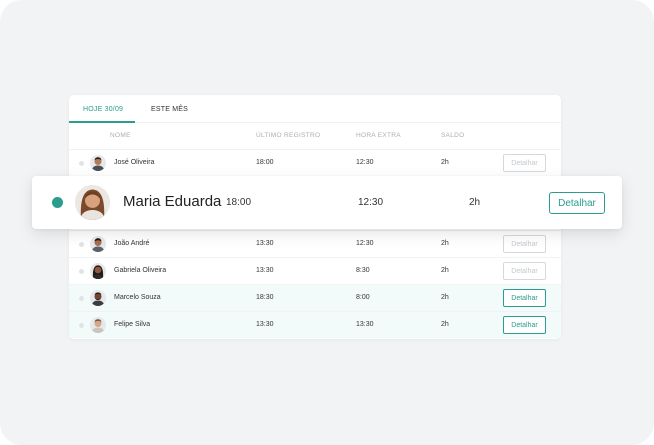 Image resolution: width=654 pixels, height=445 pixels. Describe the element at coordinates (102, 122) in the screenshot. I see `active-tab-indicator` at that location.